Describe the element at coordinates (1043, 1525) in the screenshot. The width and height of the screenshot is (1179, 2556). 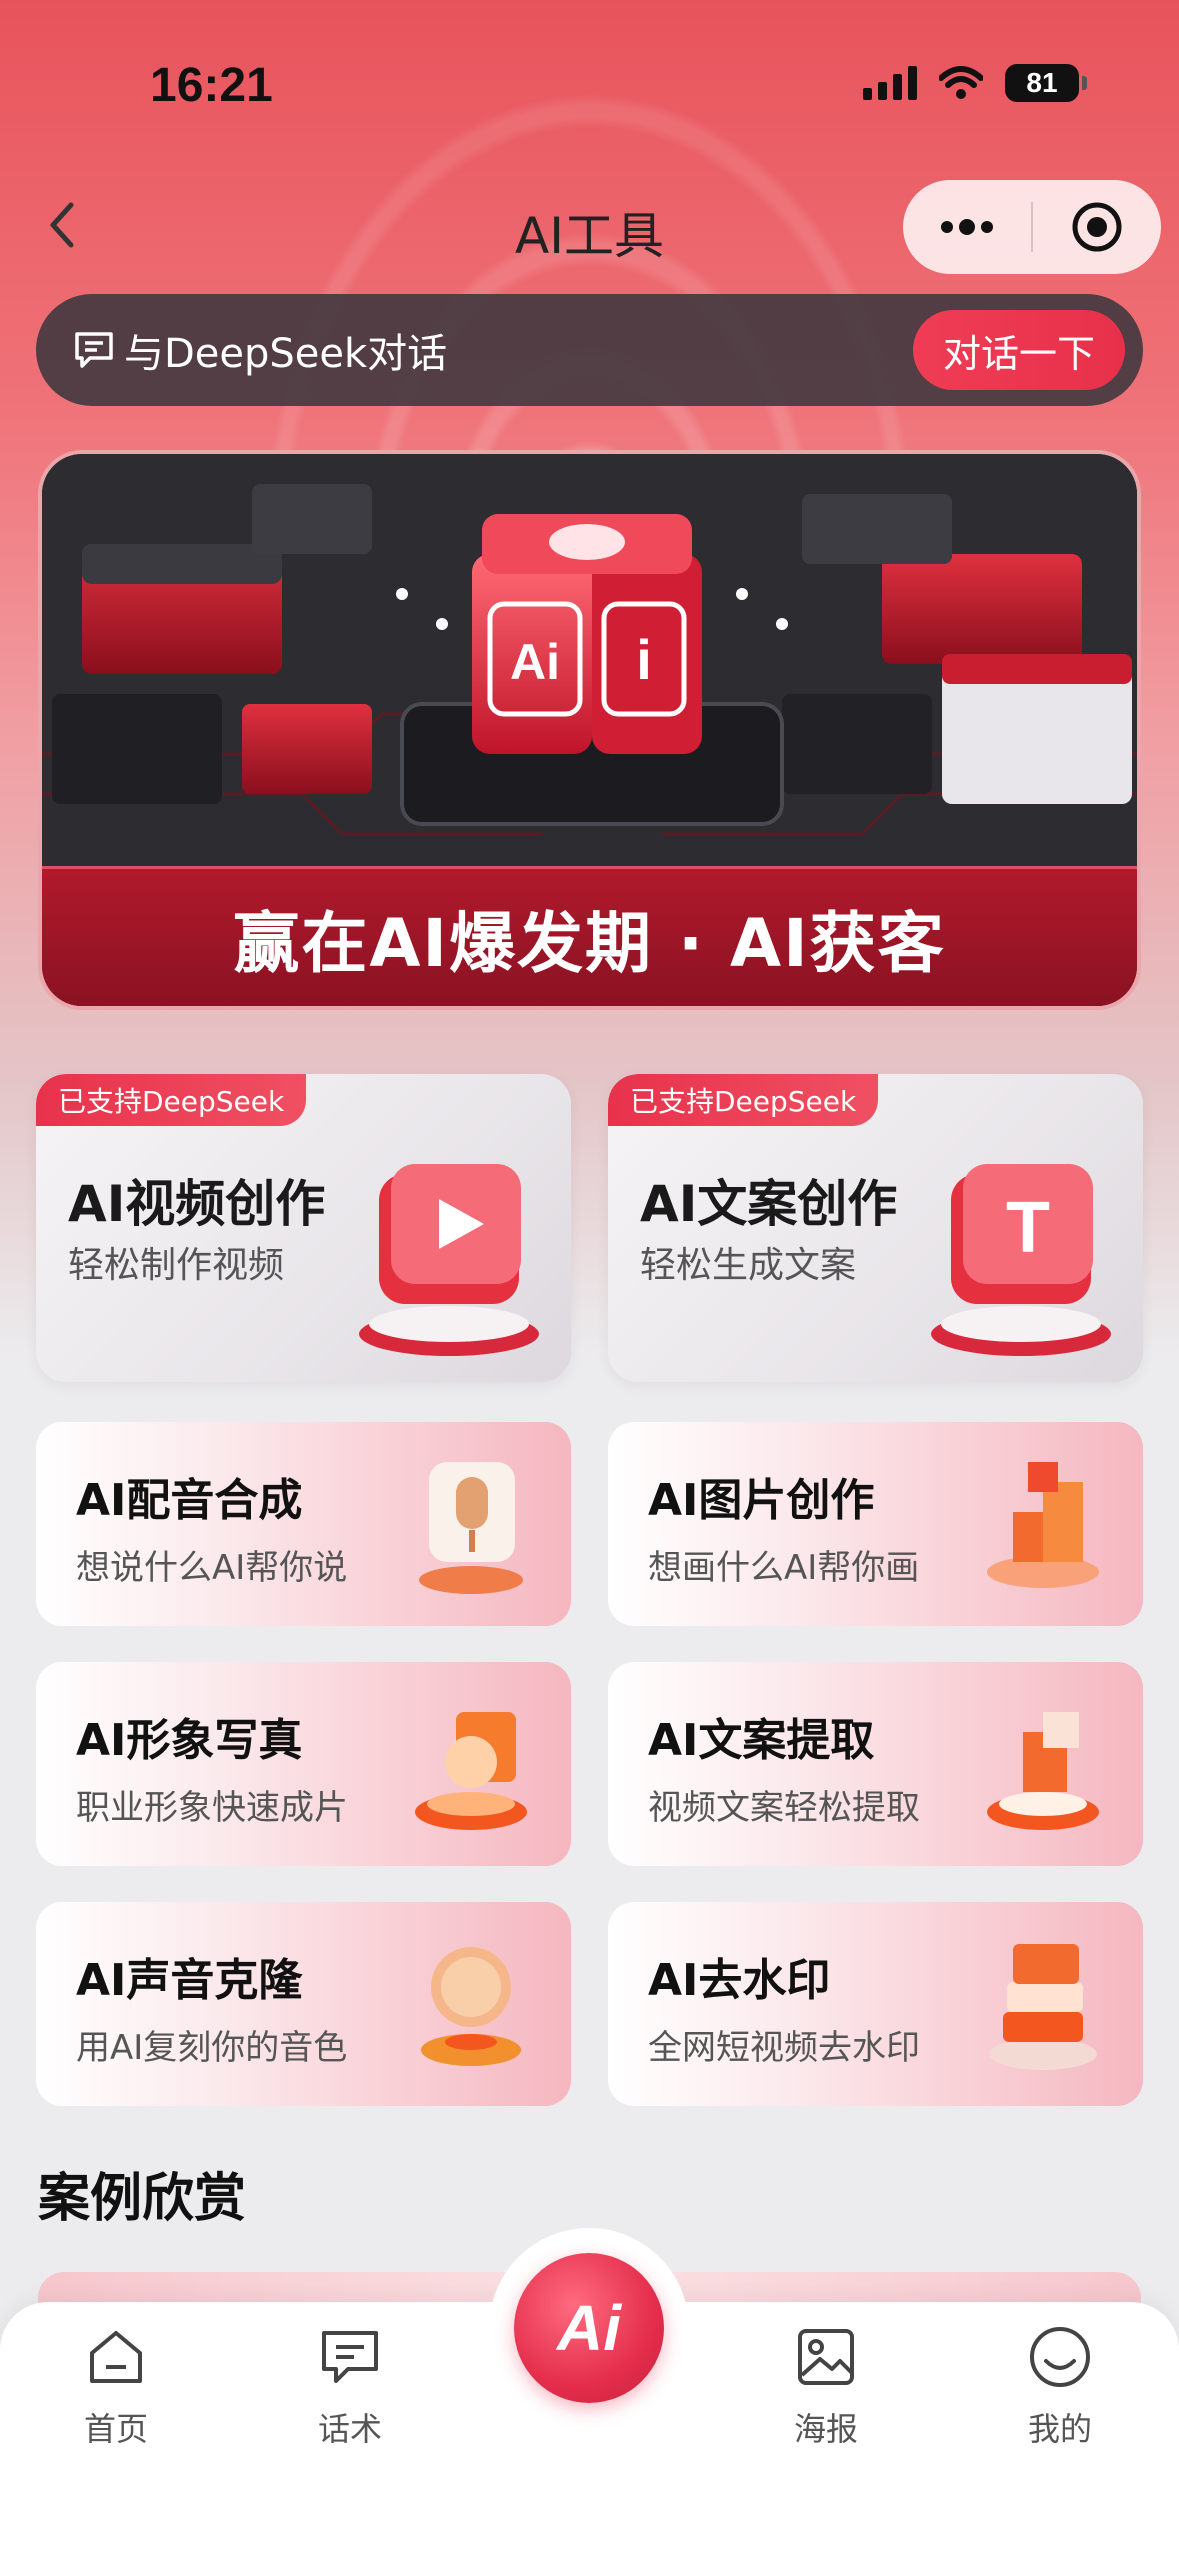
I see `image-icon` at that location.